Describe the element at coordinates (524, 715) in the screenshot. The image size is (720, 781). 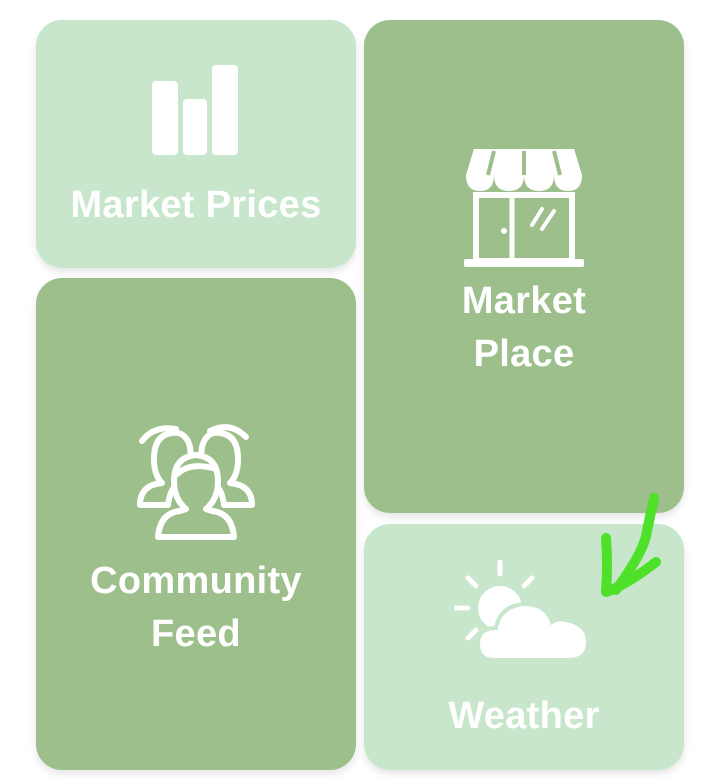
I see `weather-label: Weather` at that location.